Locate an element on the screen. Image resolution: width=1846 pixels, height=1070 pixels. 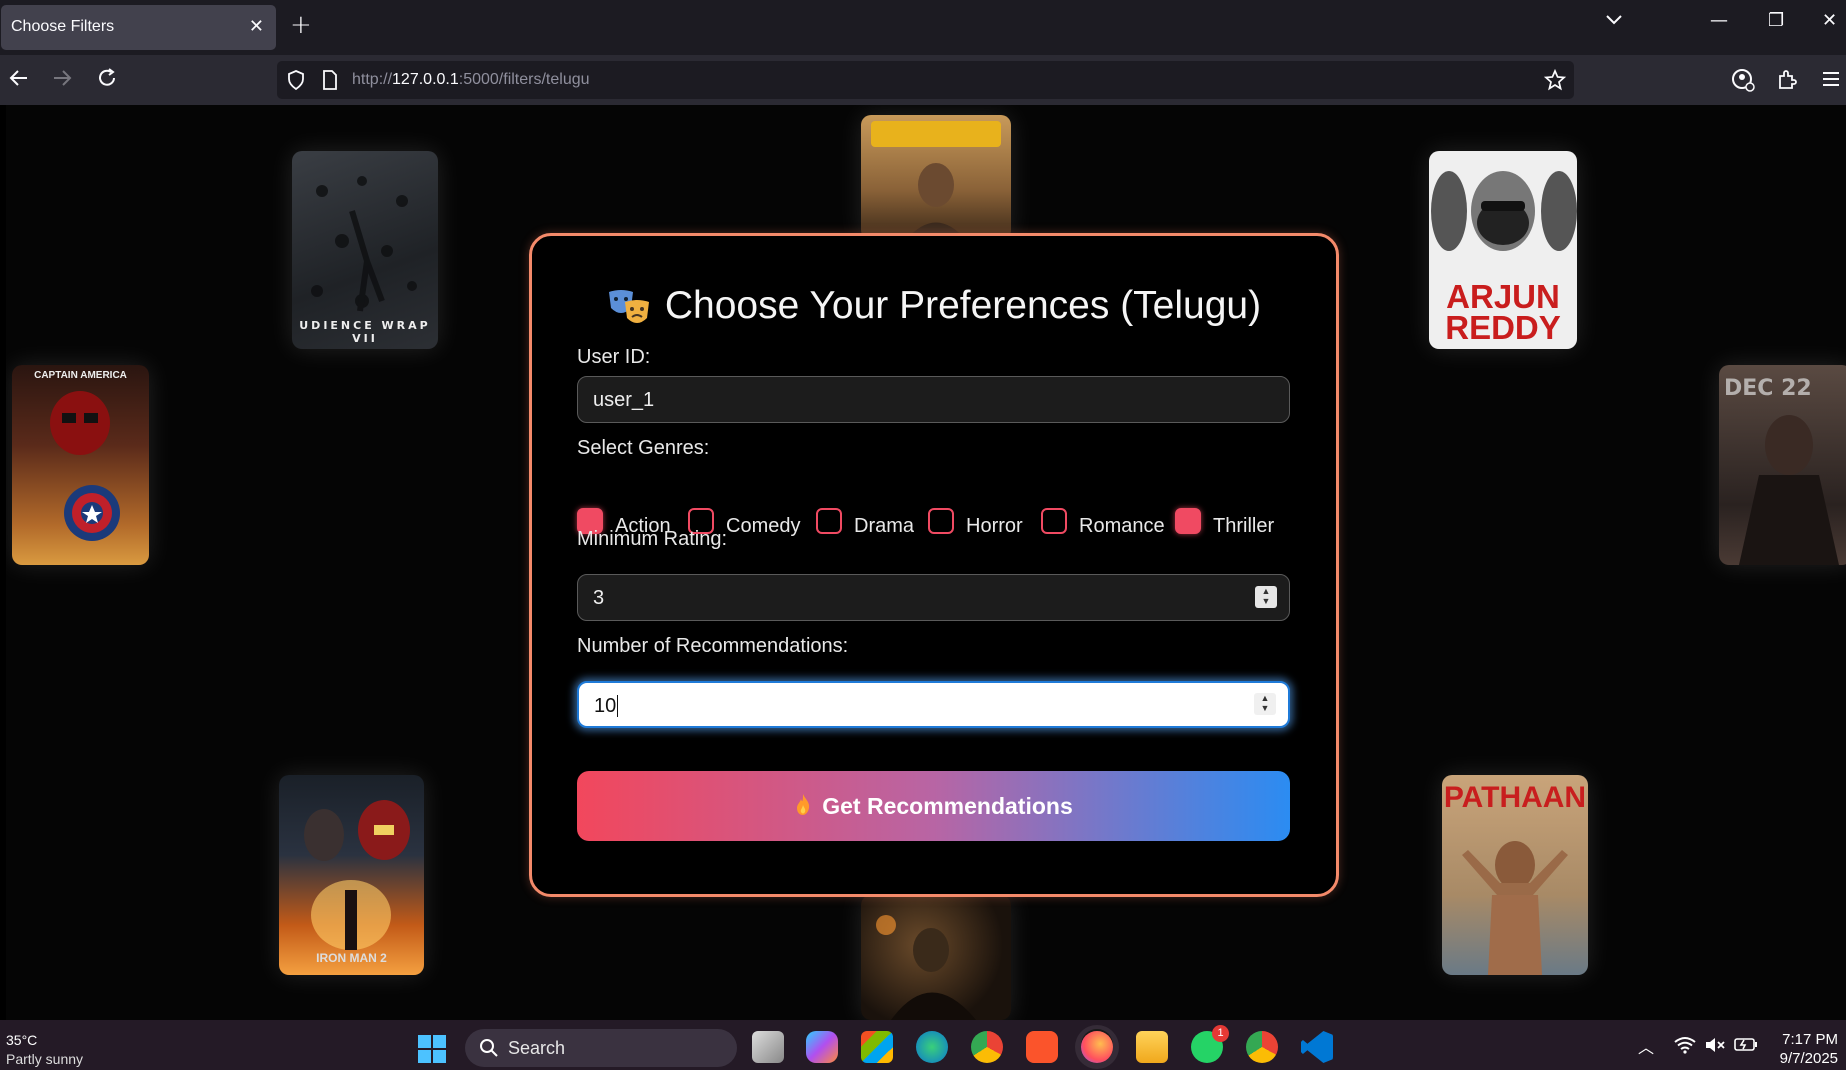
notification-badge: 1 is located at coordinates (1220, 1033).